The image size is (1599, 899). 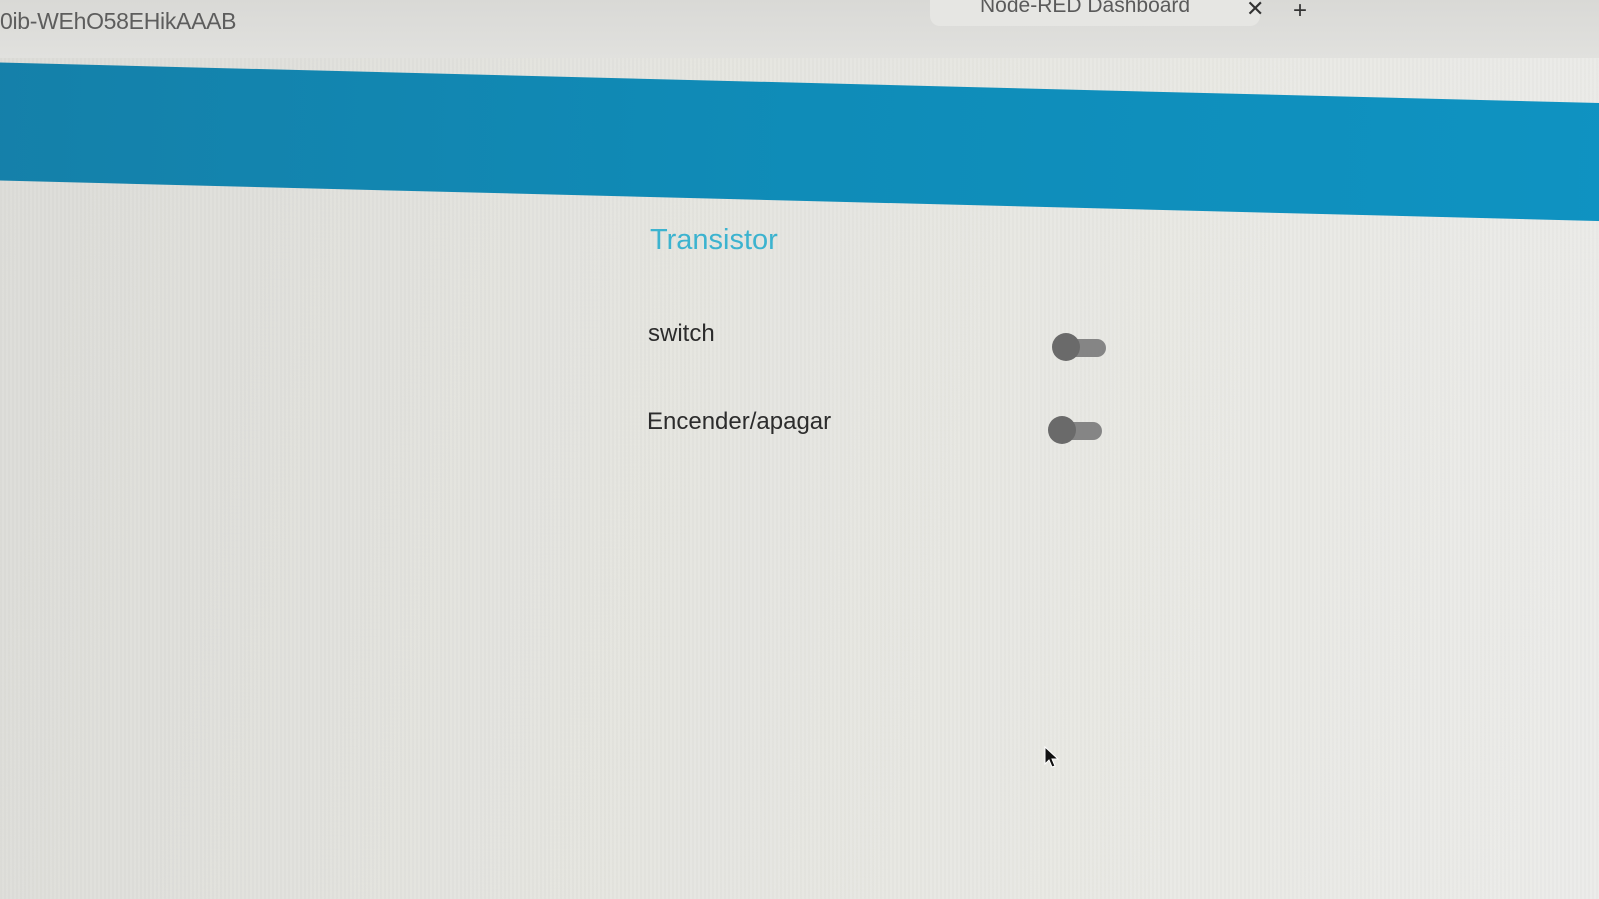 I want to click on encender-apagar-toggle, so click(x=1075, y=430).